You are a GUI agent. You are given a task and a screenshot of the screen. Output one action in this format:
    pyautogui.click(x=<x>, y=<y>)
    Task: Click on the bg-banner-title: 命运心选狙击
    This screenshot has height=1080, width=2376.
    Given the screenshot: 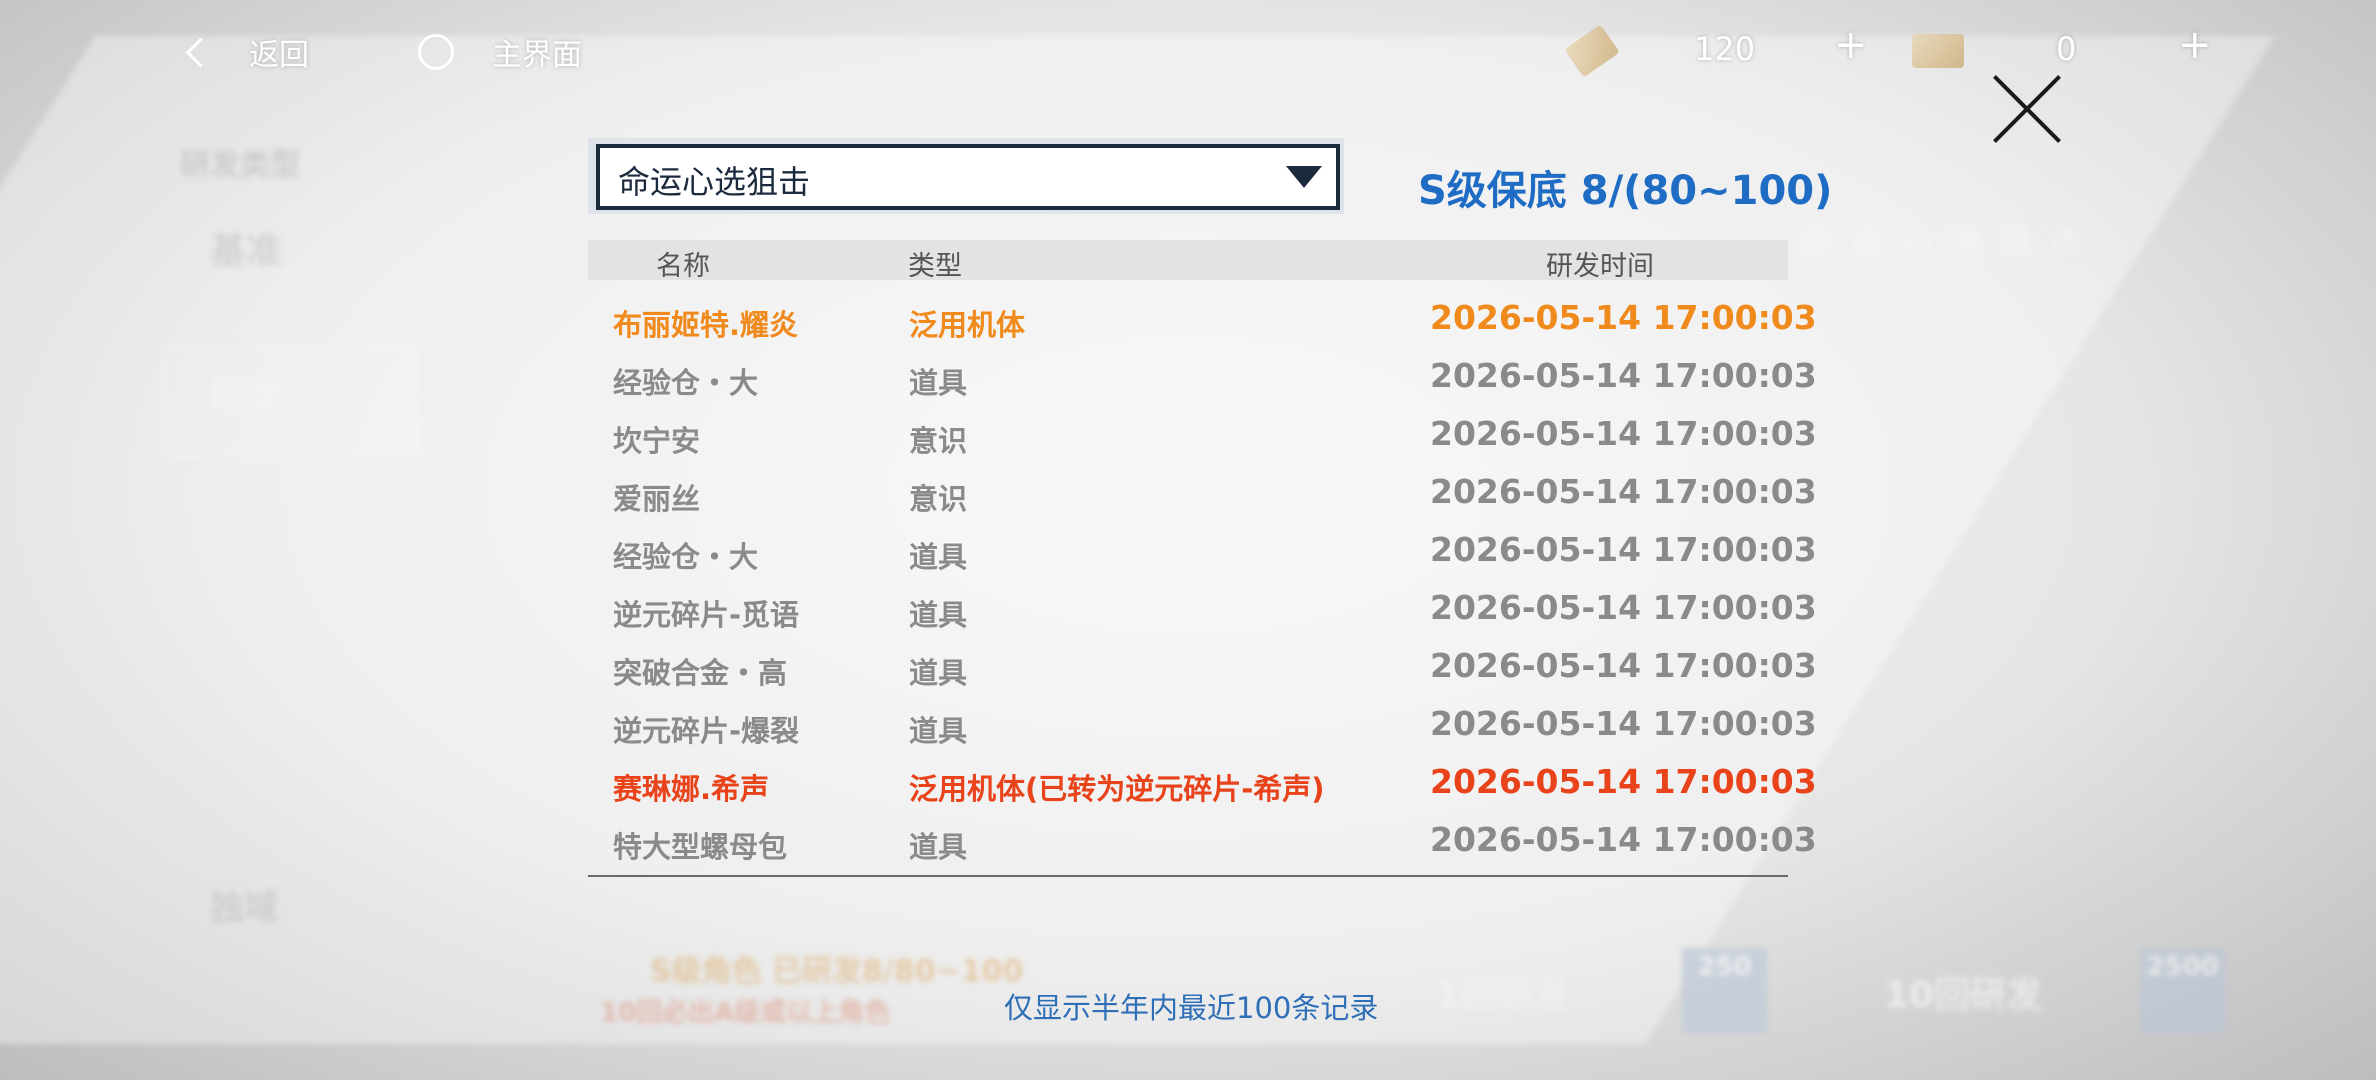 What is the action you would take?
    pyautogui.click(x=1950, y=241)
    